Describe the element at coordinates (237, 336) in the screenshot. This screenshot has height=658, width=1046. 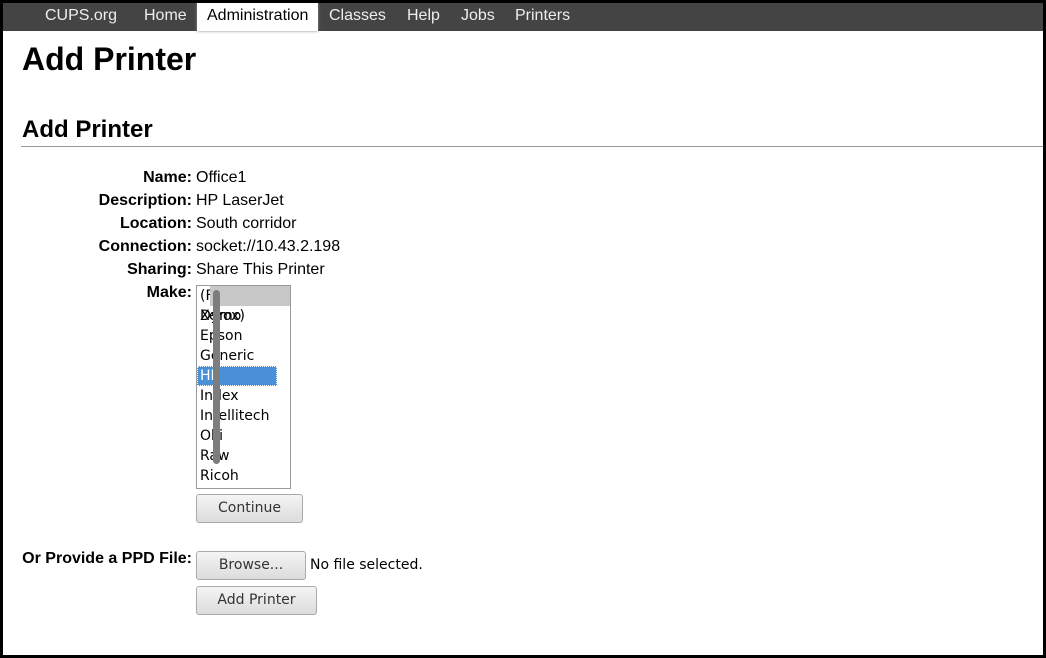
I see `make-option: Epson` at that location.